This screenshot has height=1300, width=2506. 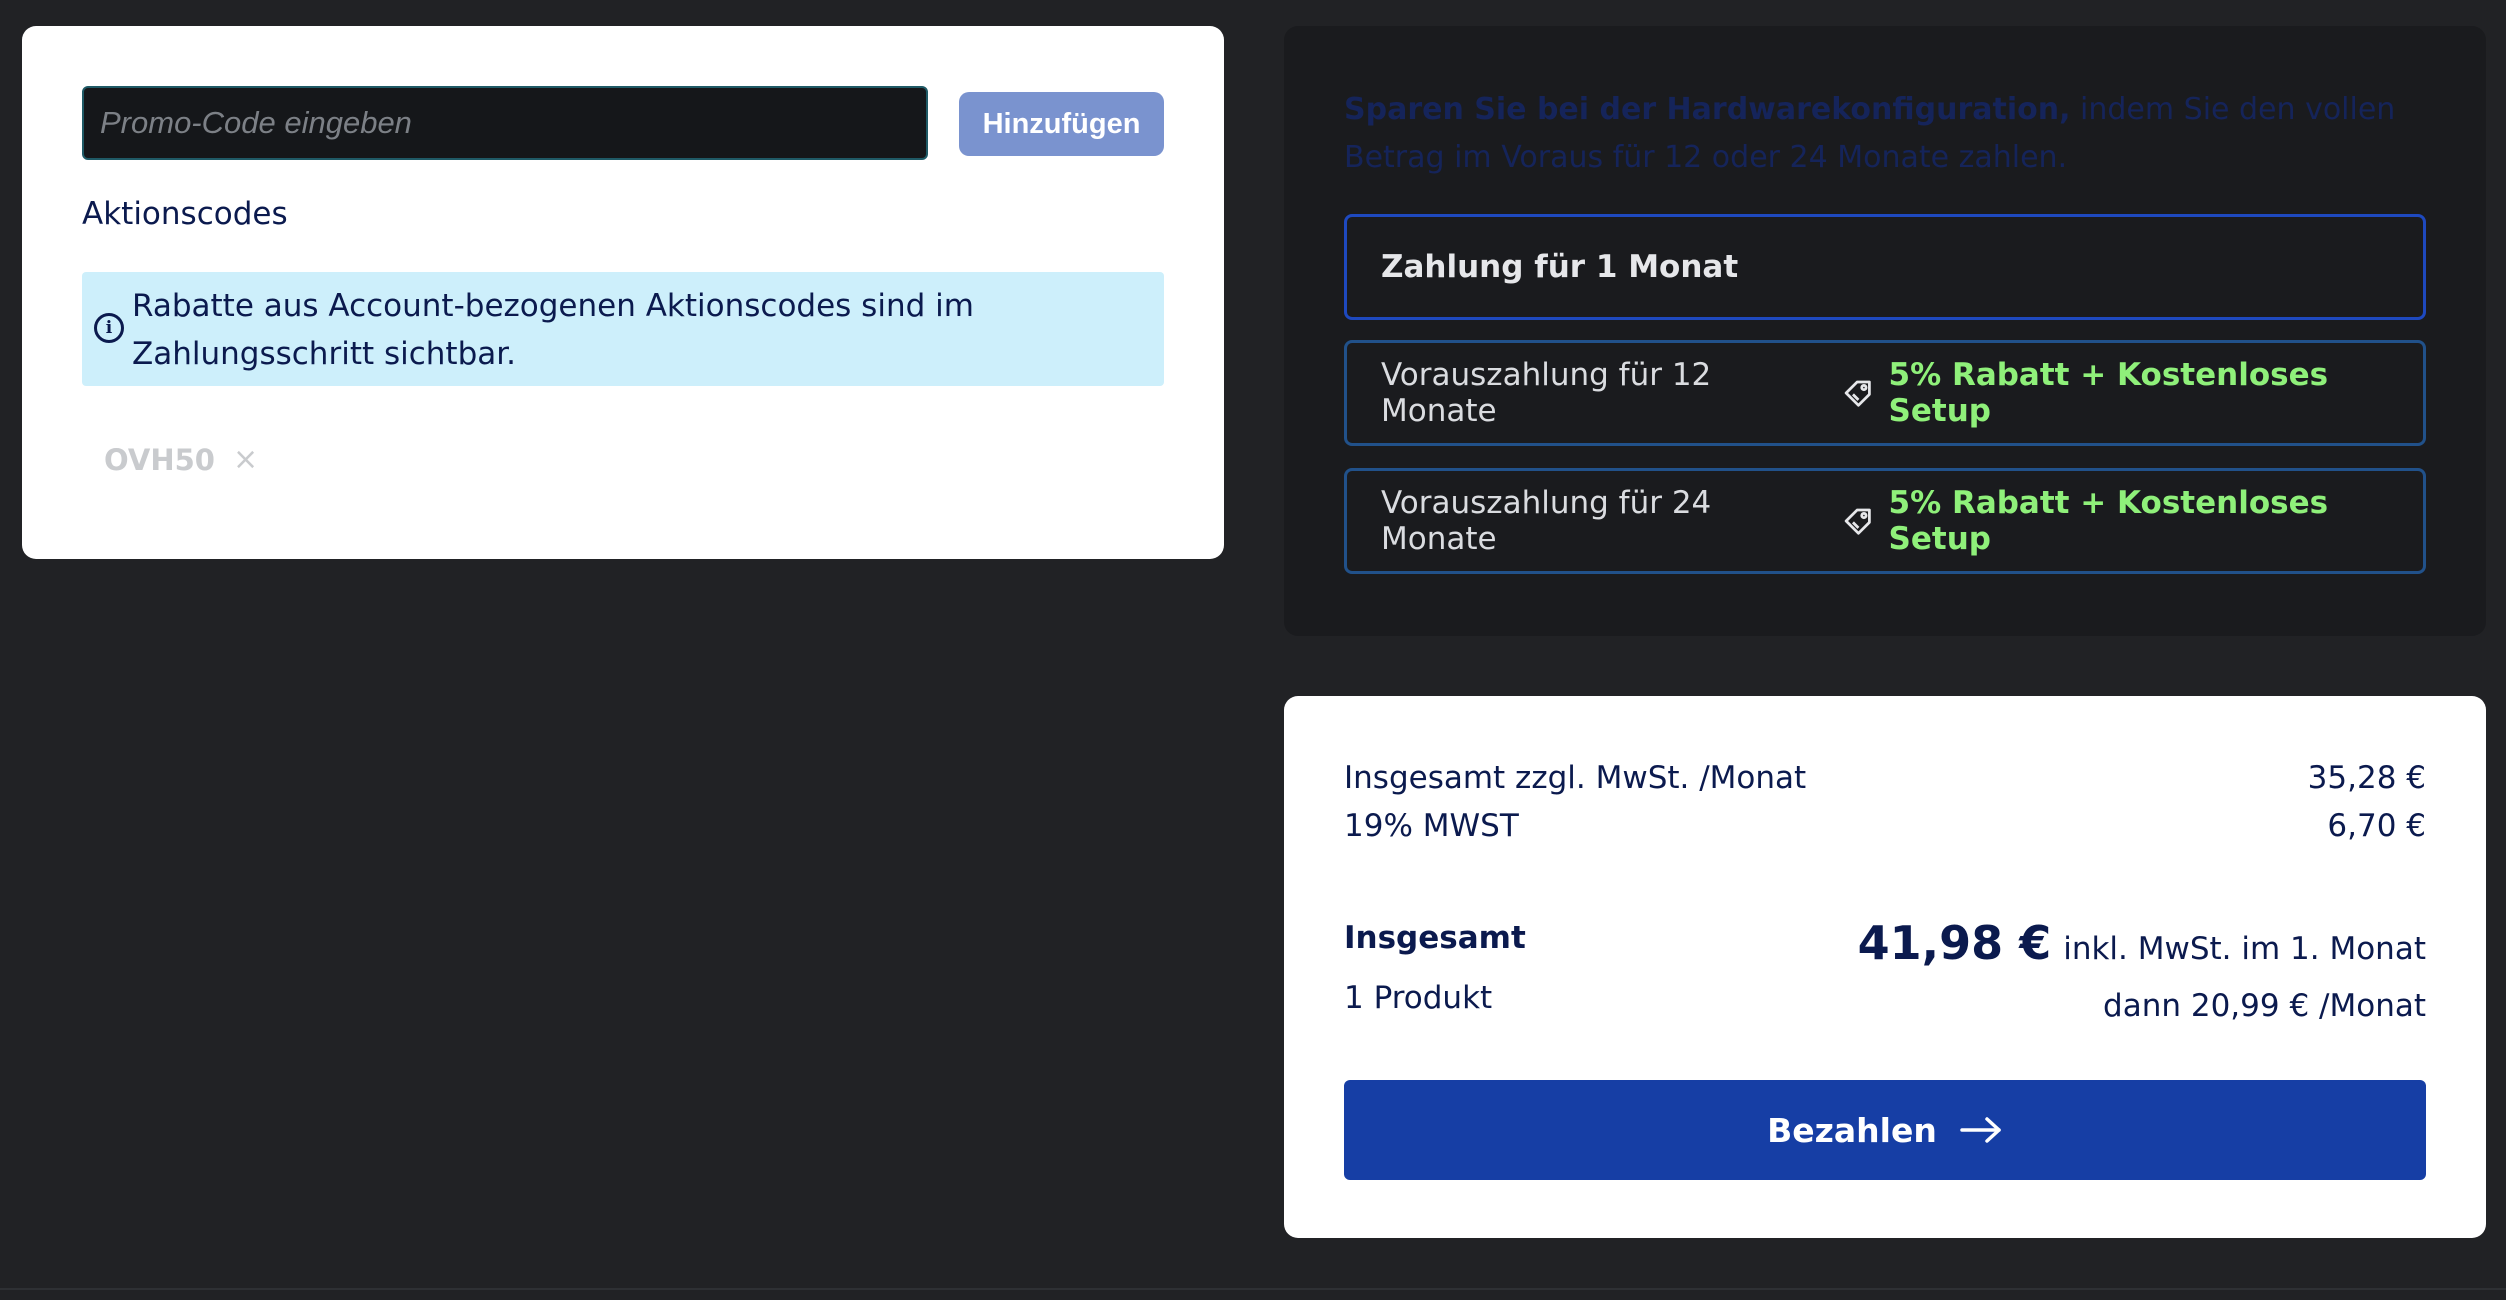 I want to click on subtotal-label: Insgesamt zzgl. MwSt. /Monat, so click(x=1575, y=778).